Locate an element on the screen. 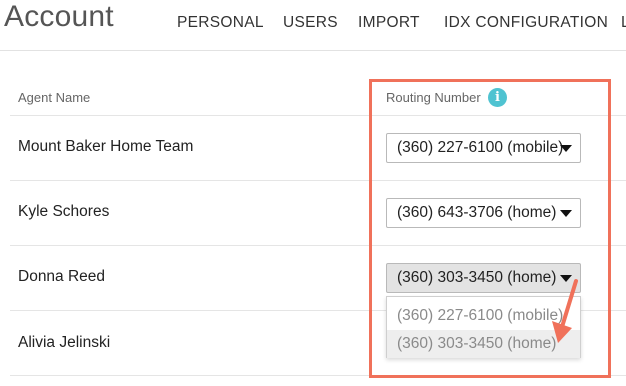 This screenshot has width=626, height=386. routing-number-select: (360) 227-6100 (mobile) is located at coordinates (483, 148).